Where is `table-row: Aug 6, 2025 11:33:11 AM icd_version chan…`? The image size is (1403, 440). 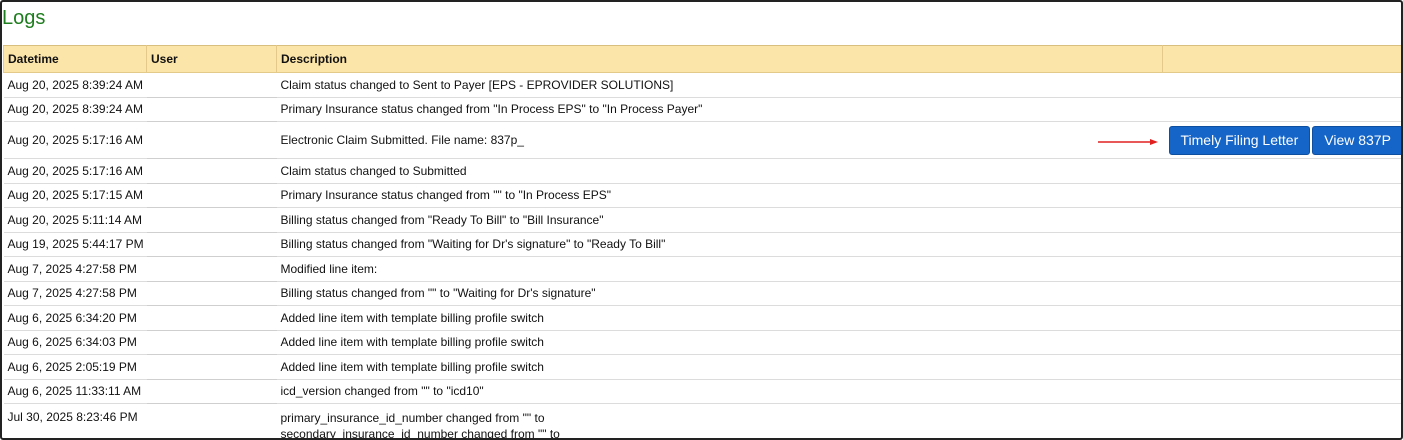
table-row: Aug 6, 2025 11:33:11 AM icd_version chan… is located at coordinates (702, 391).